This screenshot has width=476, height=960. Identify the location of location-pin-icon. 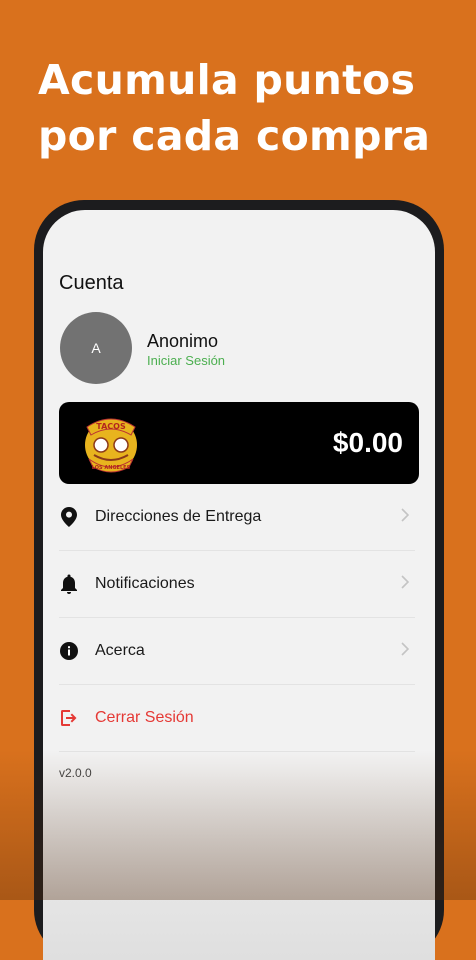
(69, 517).